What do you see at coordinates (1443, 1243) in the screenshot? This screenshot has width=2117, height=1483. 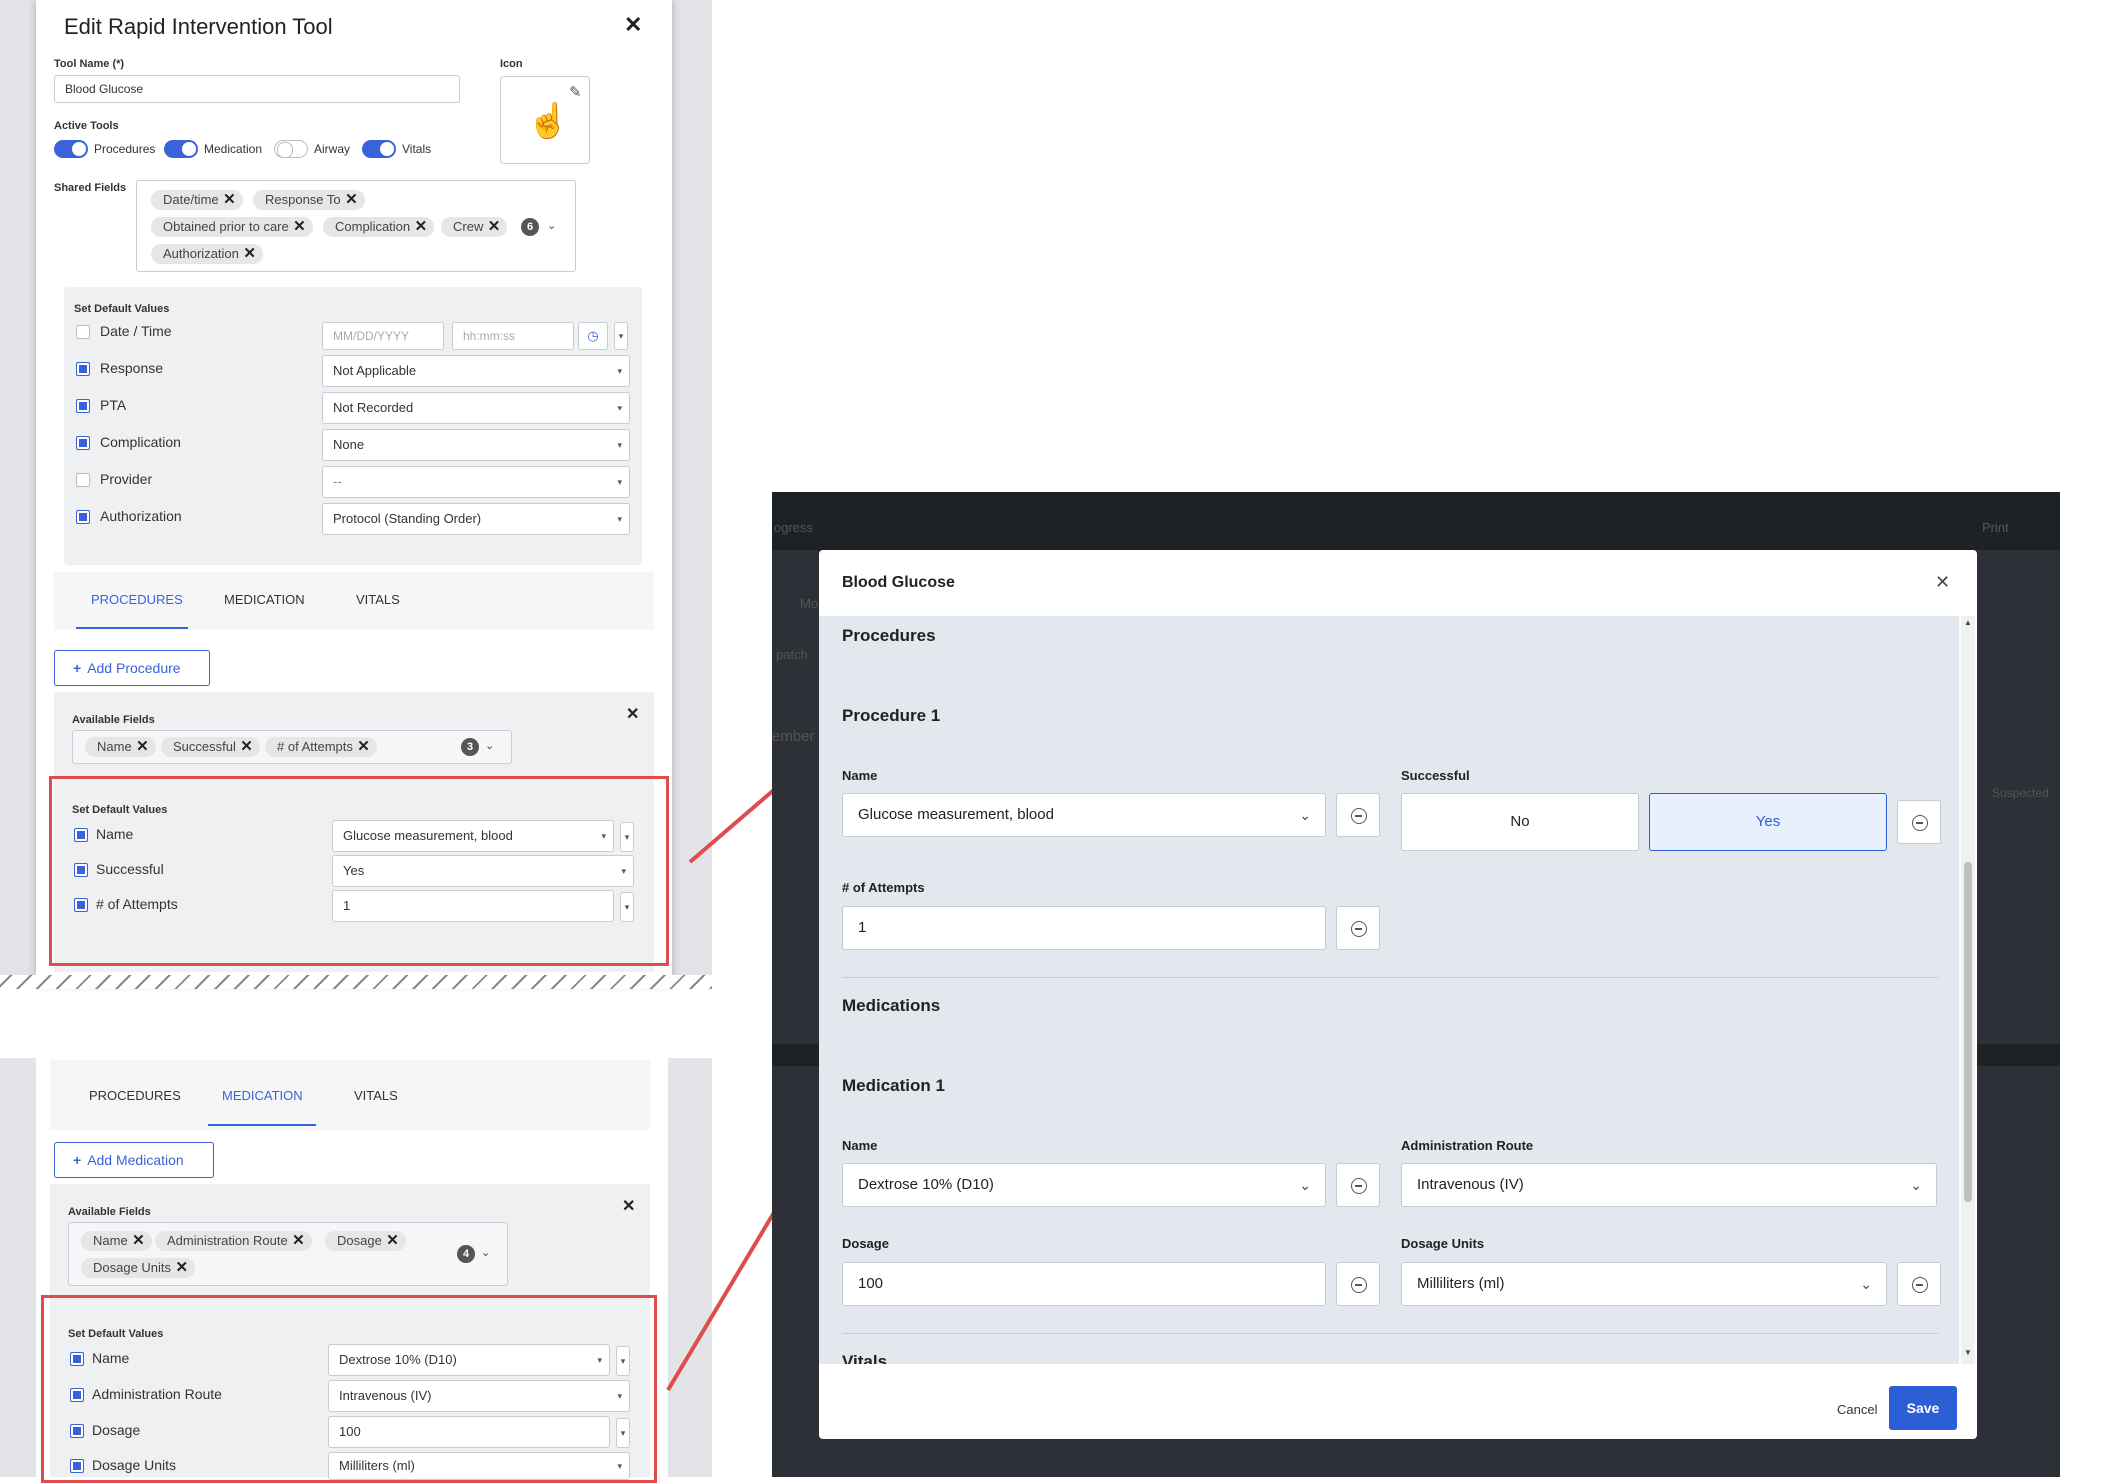 I see `units-label: Dosage Units` at bounding box center [1443, 1243].